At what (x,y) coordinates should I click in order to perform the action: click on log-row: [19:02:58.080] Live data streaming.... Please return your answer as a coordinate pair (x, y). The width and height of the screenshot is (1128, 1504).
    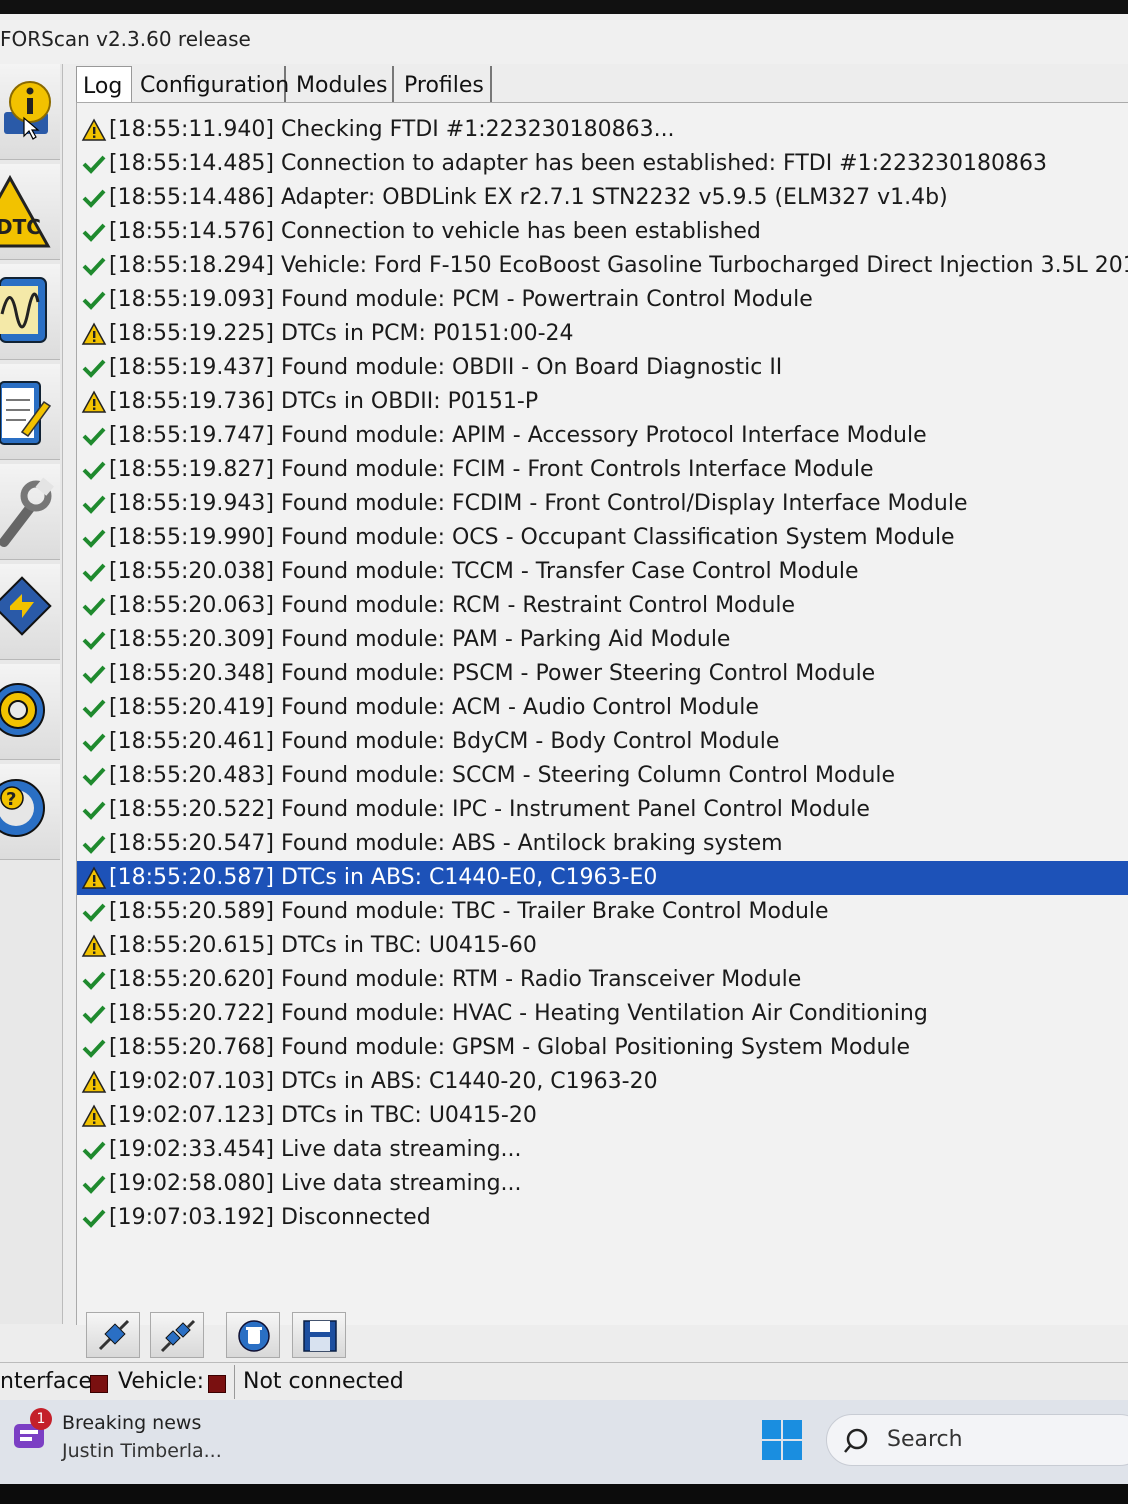
    Looking at the image, I should click on (602, 1184).